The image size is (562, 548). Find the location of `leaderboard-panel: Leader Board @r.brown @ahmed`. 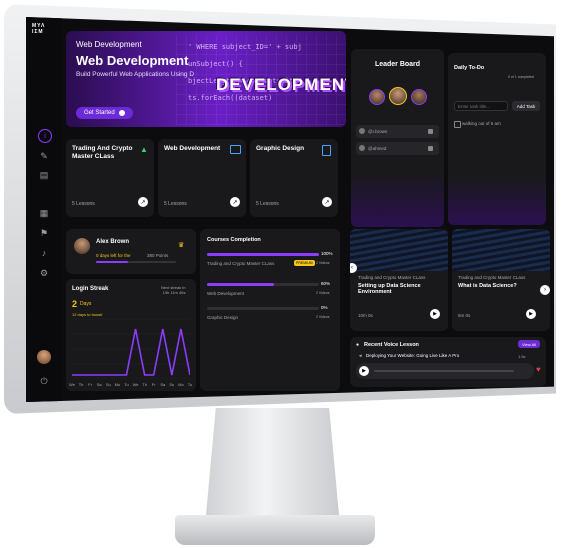

leaderboard-panel: Leader Board @r.brown @ahmed is located at coordinates (397, 138).